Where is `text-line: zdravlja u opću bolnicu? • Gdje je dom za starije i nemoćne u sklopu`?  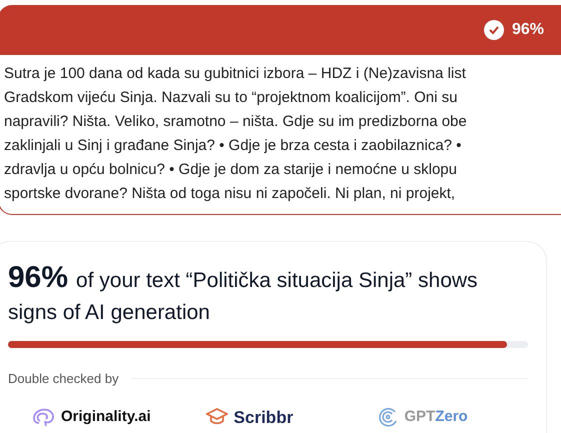
text-line: zdravlja u opću bolnicu? • Gdje je dom za starije i nemoćne u sklopu is located at coordinates (230, 170).